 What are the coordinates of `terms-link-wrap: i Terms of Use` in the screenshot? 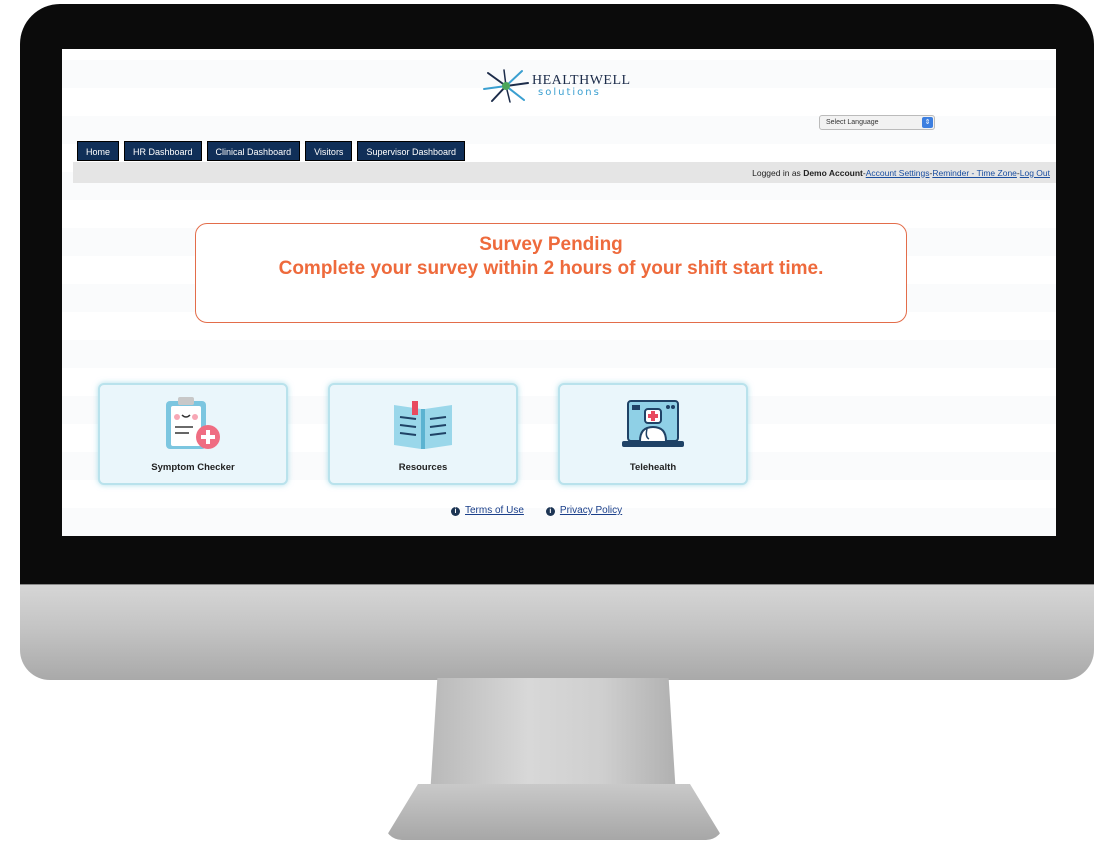 It's located at (487, 510).